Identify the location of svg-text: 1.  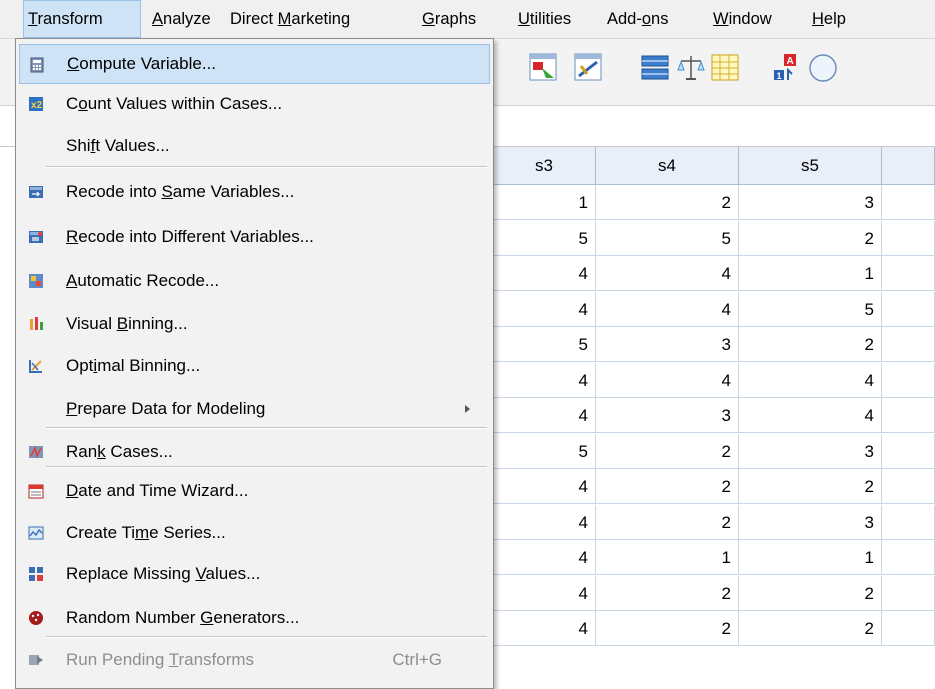
(779, 76).